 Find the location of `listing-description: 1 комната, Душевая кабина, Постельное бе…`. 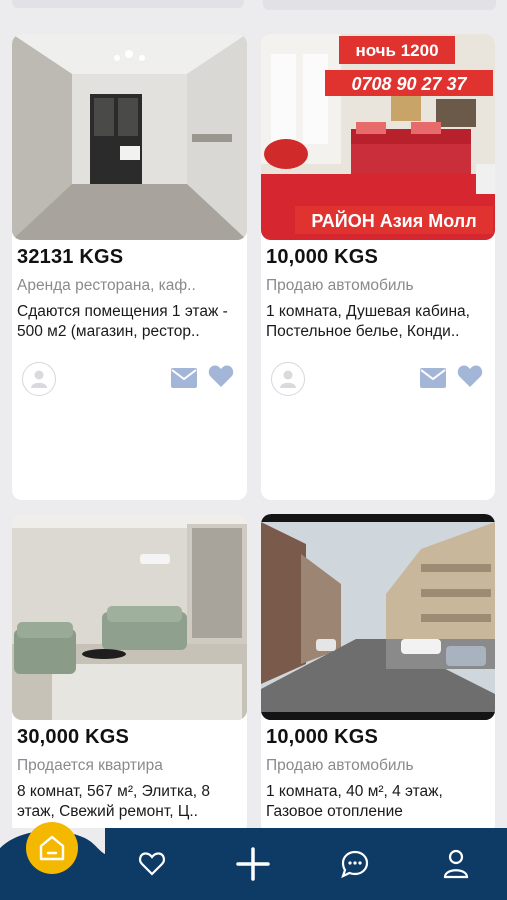

listing-description: 1 комната, Душевая кабина, Постельное бе… is located at coordinates (368, 321).